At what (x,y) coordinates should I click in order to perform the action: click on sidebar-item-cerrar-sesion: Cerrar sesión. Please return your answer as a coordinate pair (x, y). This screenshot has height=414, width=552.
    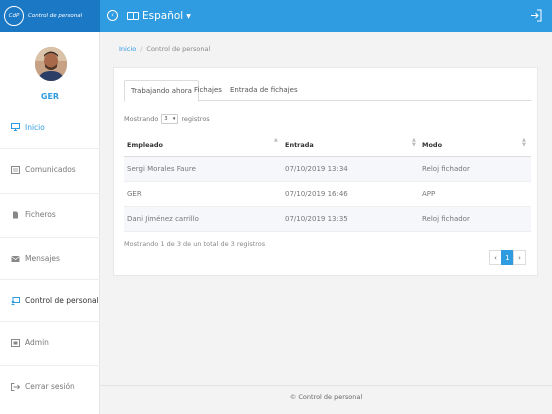
    Looking at the image, I should click on (50, 386).